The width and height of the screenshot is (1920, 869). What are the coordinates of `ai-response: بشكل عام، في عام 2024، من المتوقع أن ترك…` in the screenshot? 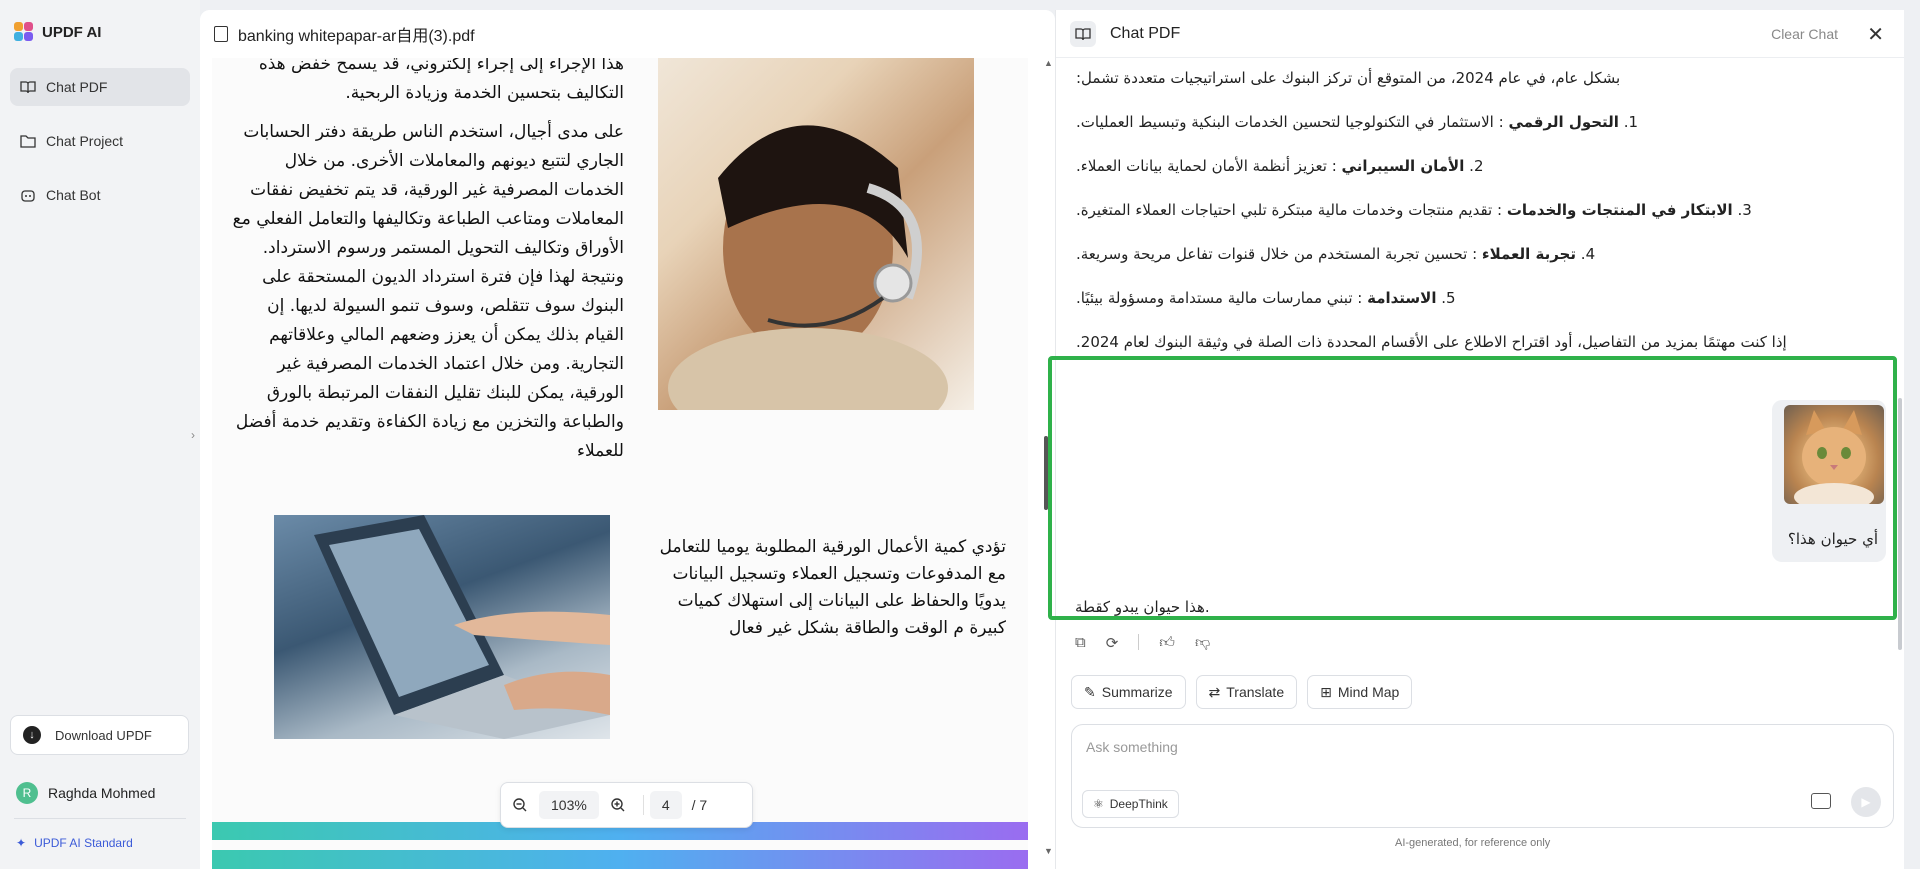 It's located at (1481, 222).